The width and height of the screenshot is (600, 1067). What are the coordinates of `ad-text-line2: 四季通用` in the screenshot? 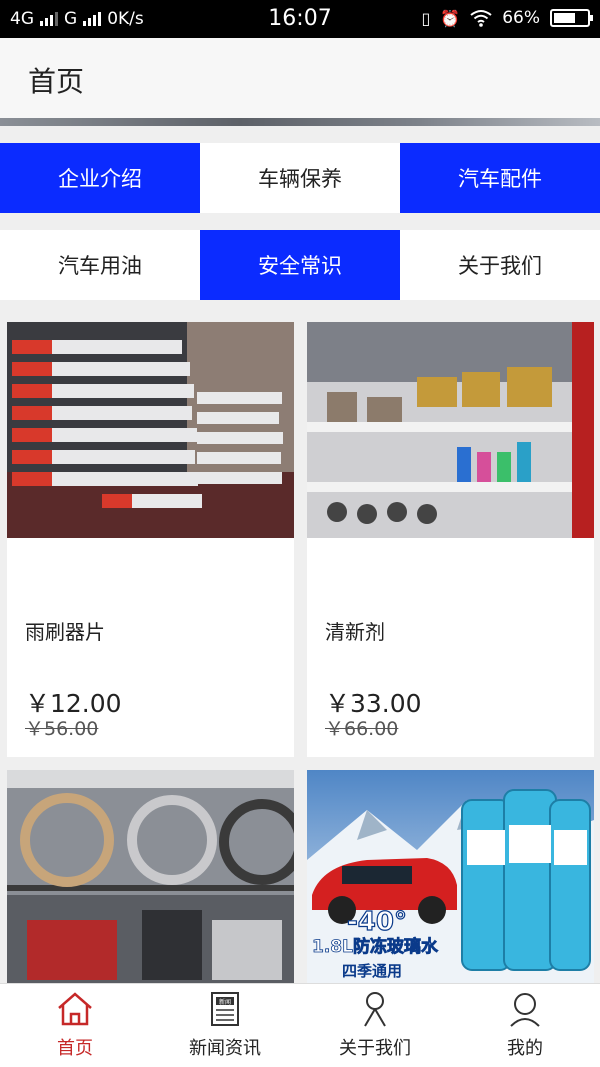 It's located at (372, 971).